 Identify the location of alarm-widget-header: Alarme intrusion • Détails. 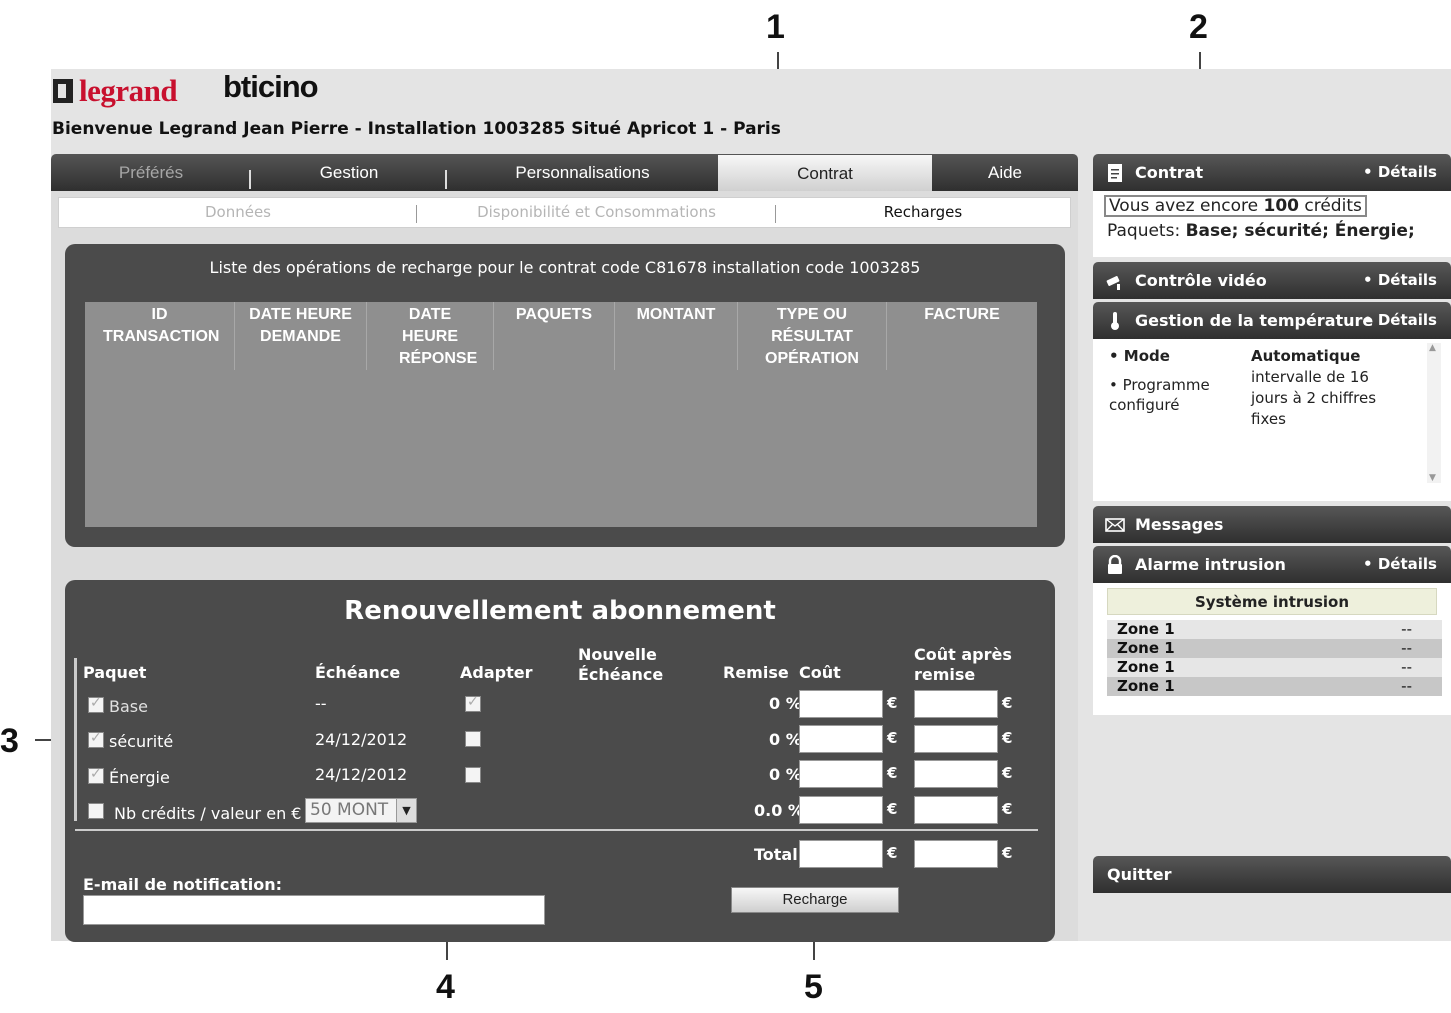
(1272, 564).